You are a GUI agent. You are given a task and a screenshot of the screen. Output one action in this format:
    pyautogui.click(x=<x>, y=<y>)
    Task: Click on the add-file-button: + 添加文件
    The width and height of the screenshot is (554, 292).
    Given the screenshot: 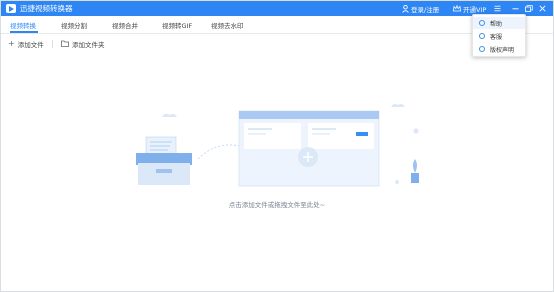 What is the action you would take?
    pyautogui.click(x=26, y=43)
    